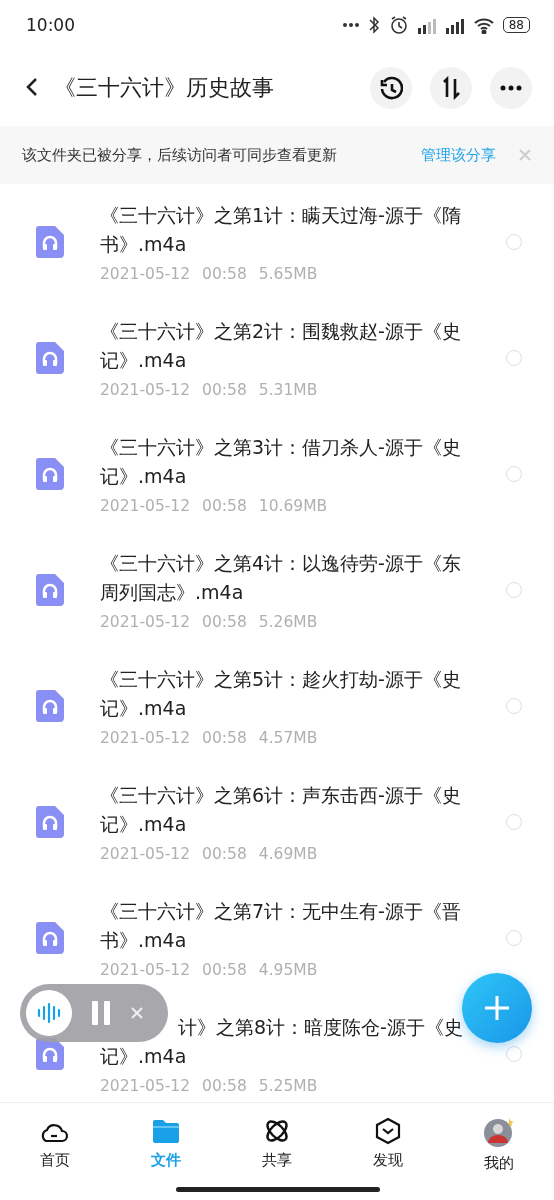 This screenshot has width=554, height=1200. Describe the element at coordinates (55, 1158) in the screenshot. I see `nav-tab: 首页` at that location.